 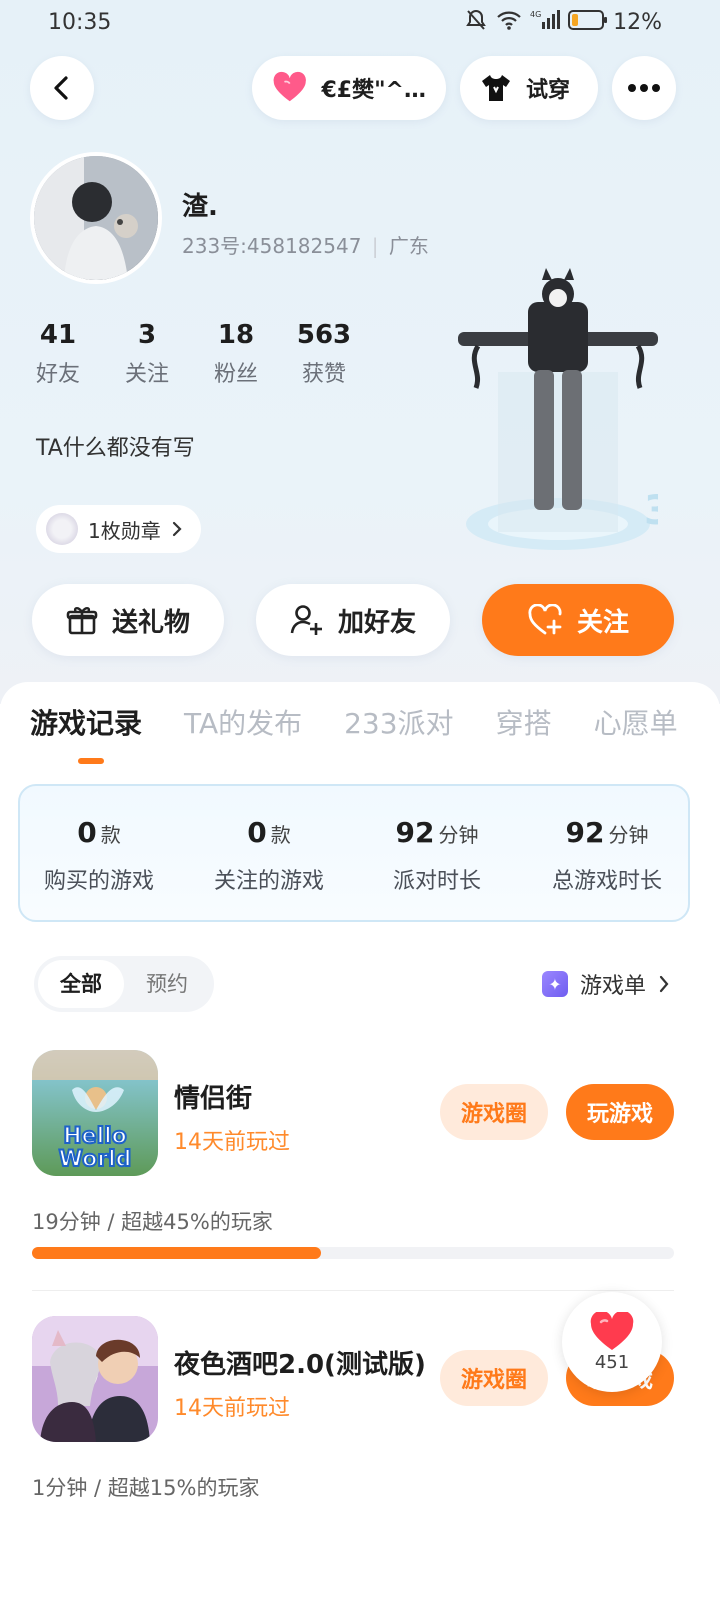 What do you see at coordinates (306, 620) in the screenshot?
I see `add-user-icon` at bounding box center [306, 620].